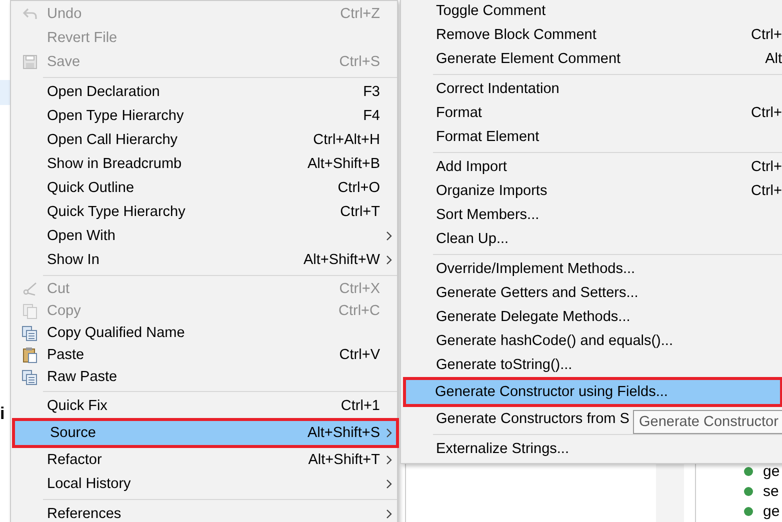 The image size is (782, 522). What do you see at coordinates (29, 355) in the screenshot?
I see `clipboard-icon` at bounding box center [29, 355].